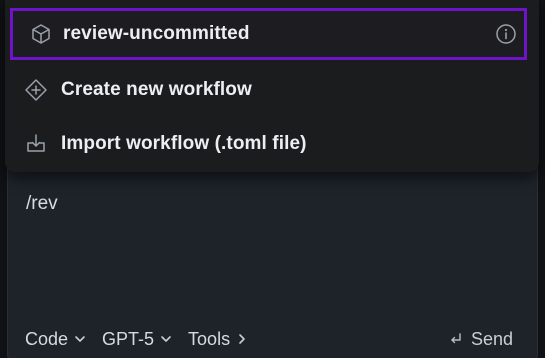 The image size is (545, 358). I want to click on model-selector: GPT-5, so click(137, 339).